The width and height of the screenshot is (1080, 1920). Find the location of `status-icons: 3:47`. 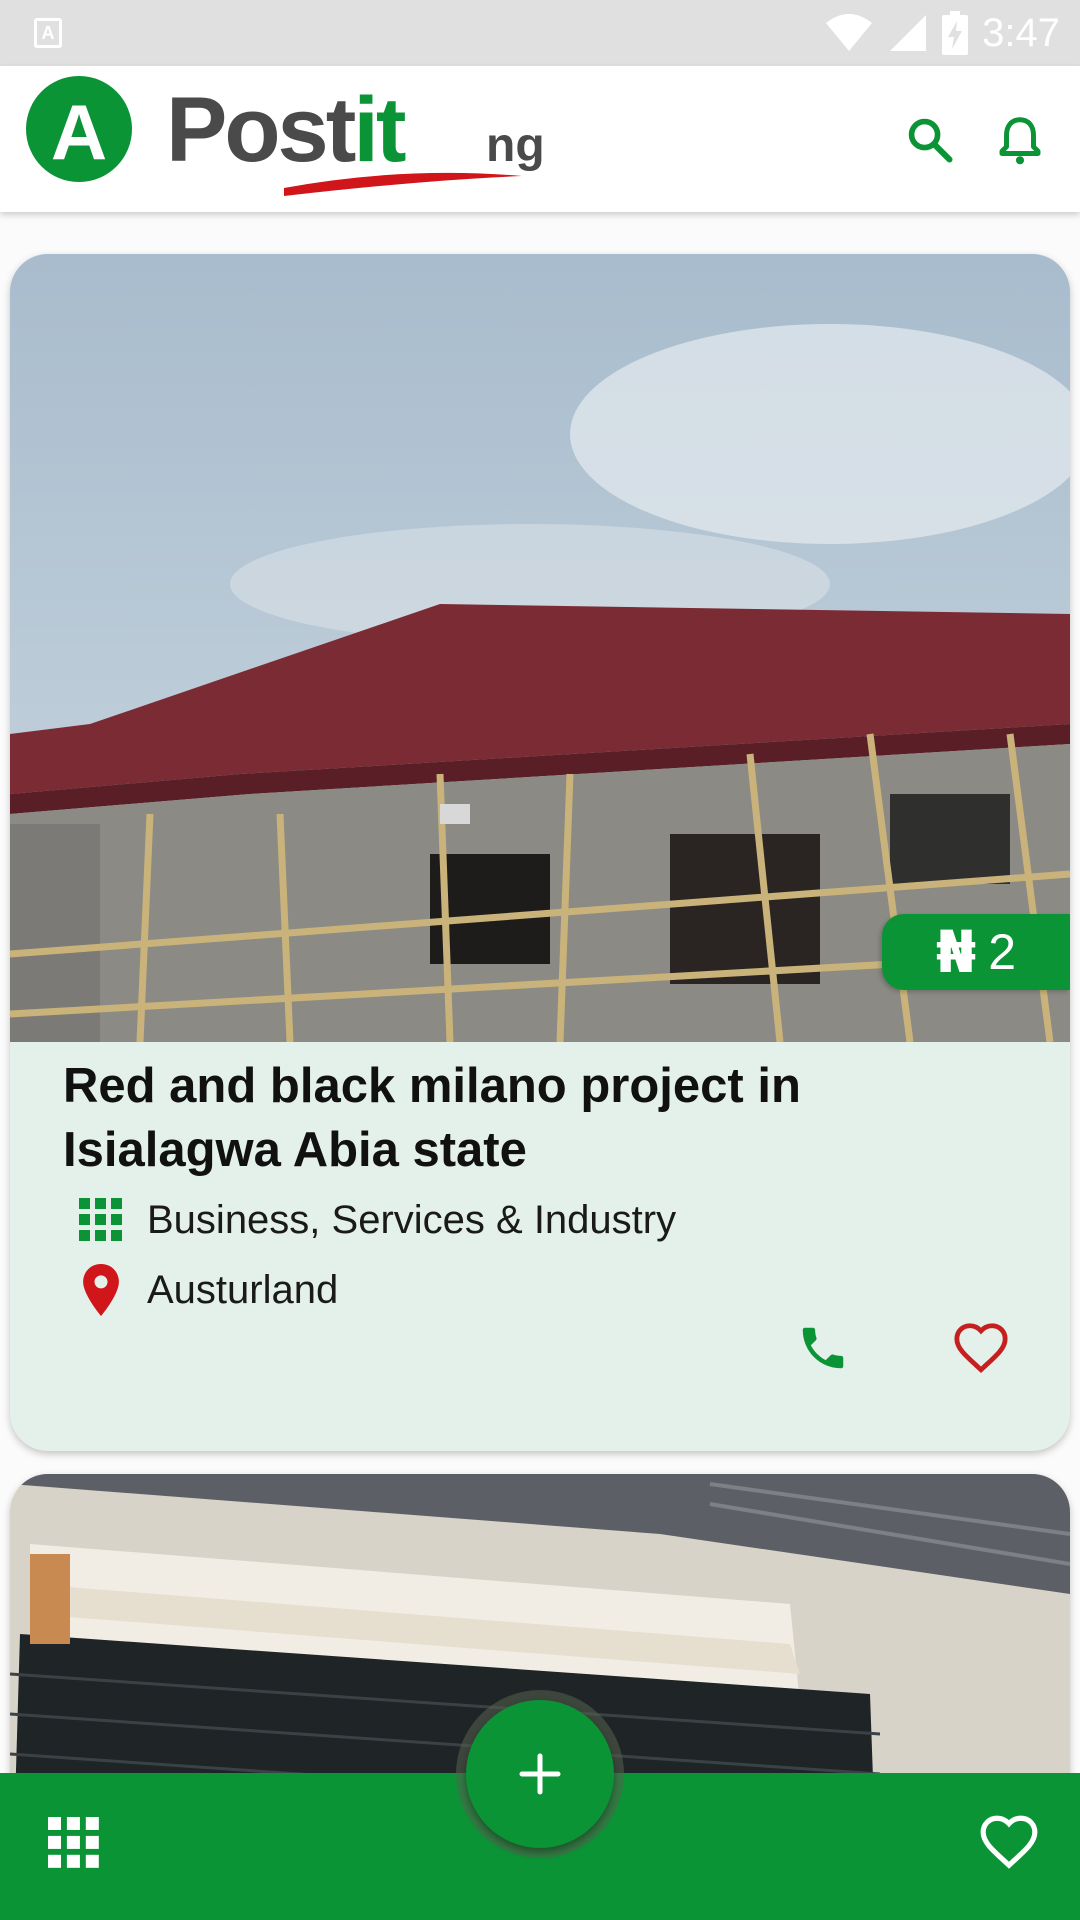

status-icons: 3:47 is located at coordinates (942, 33).